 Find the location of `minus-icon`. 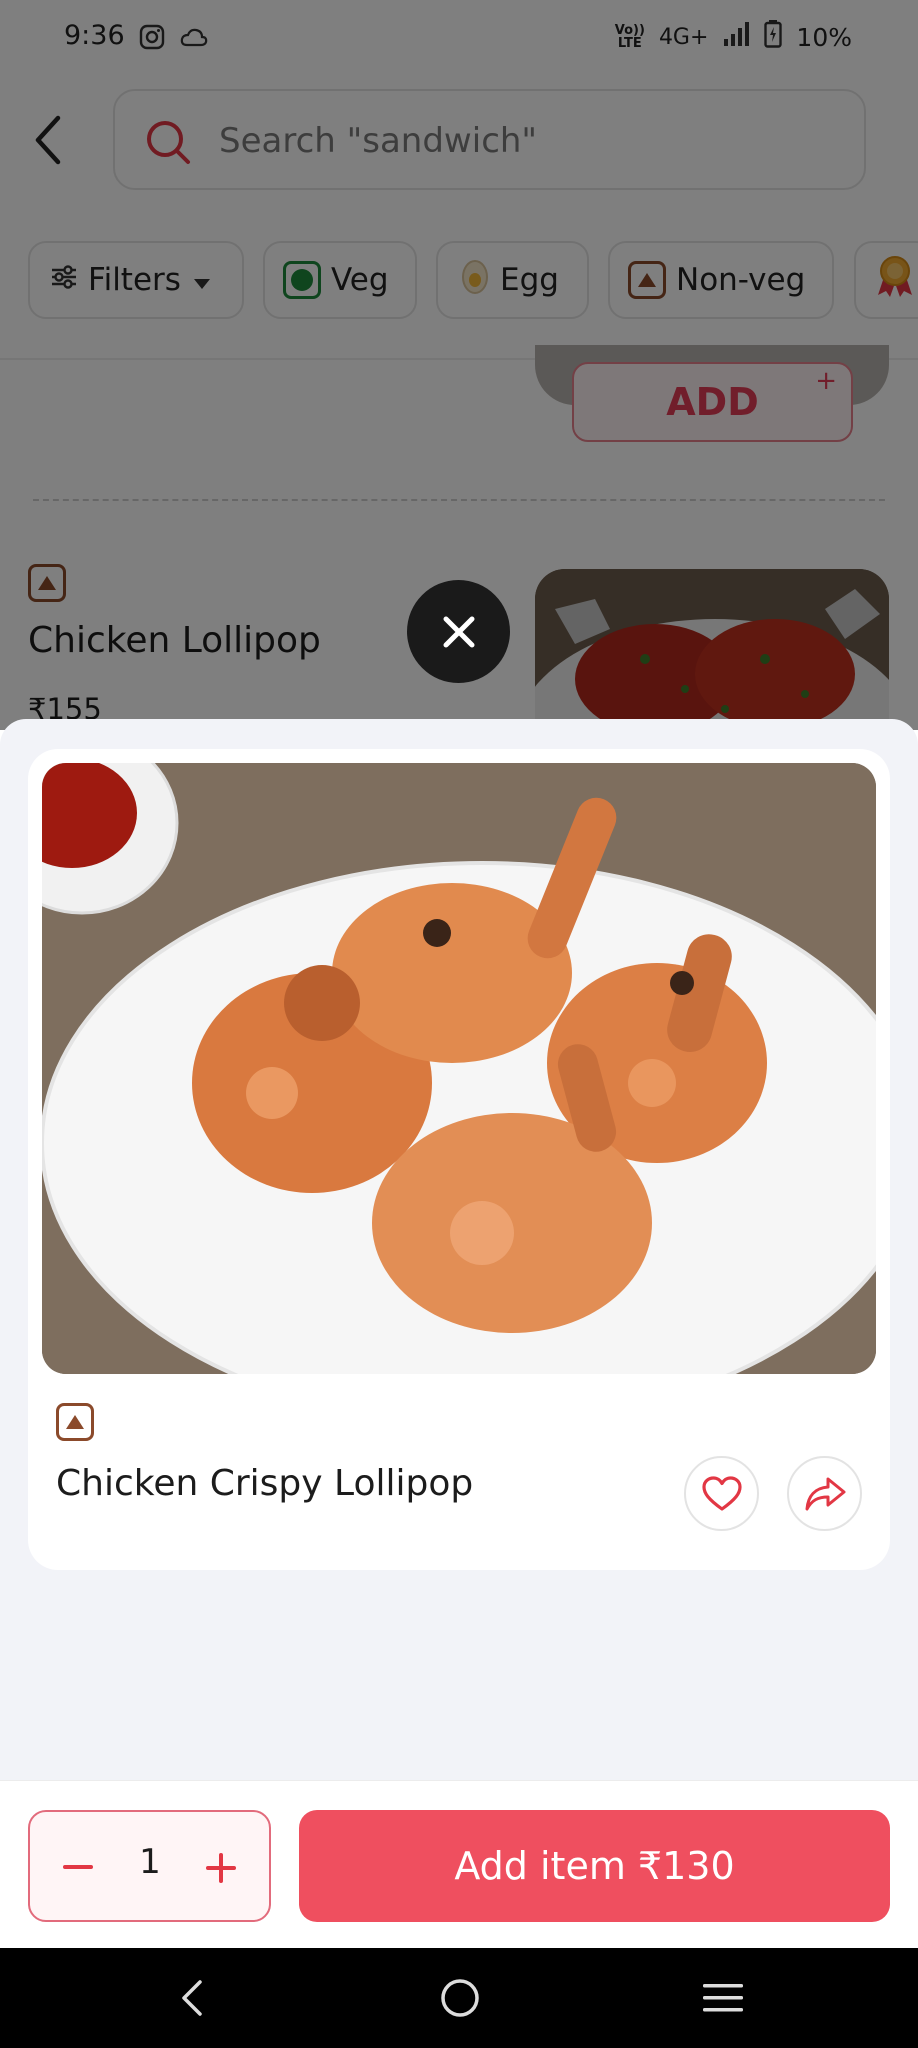

minus-icon is located at coordinates (78, 1867).